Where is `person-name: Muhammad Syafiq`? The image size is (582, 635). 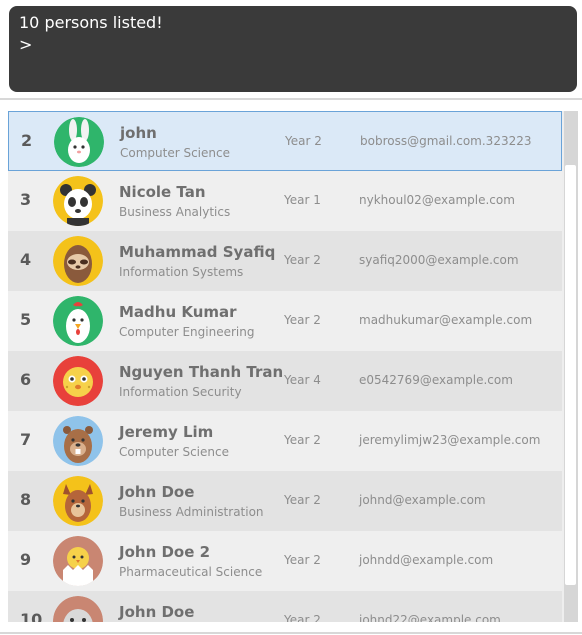 person-name: Muhammad Syafiq is located at coordinates (197, 252).